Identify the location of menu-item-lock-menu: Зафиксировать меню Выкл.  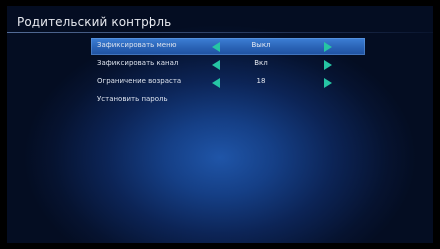
(228, 46).